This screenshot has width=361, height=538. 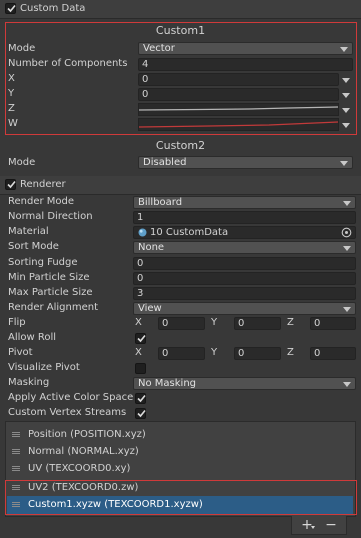 What do you see at coordinates (238, 79) in the screenshot?
I see `custom1-x-field: 0` at bounding box center [238, 79].